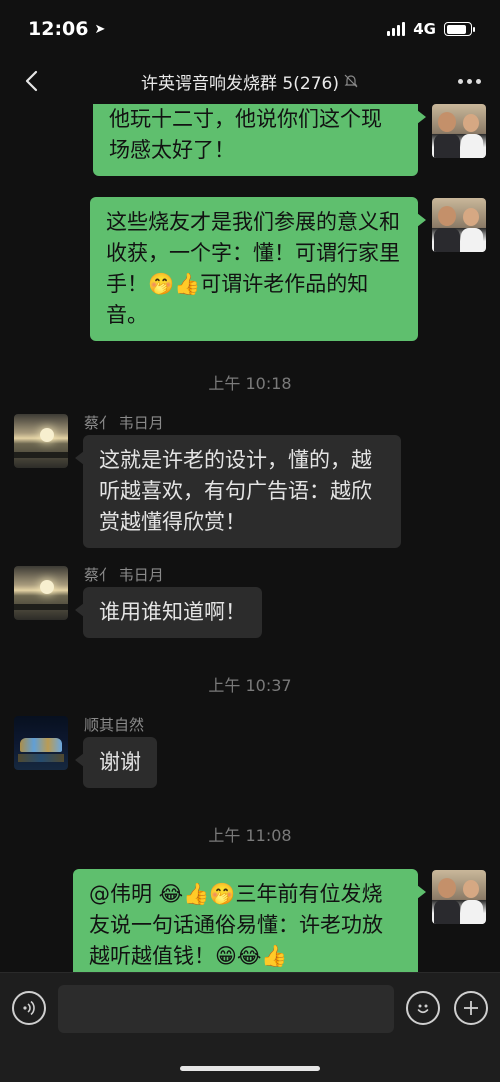 This screenshot has width=500, height=1082. What do you see at coordinates (226, 1009) in the screenshot?
I see `message-input` at bounding box center [226, 1009].